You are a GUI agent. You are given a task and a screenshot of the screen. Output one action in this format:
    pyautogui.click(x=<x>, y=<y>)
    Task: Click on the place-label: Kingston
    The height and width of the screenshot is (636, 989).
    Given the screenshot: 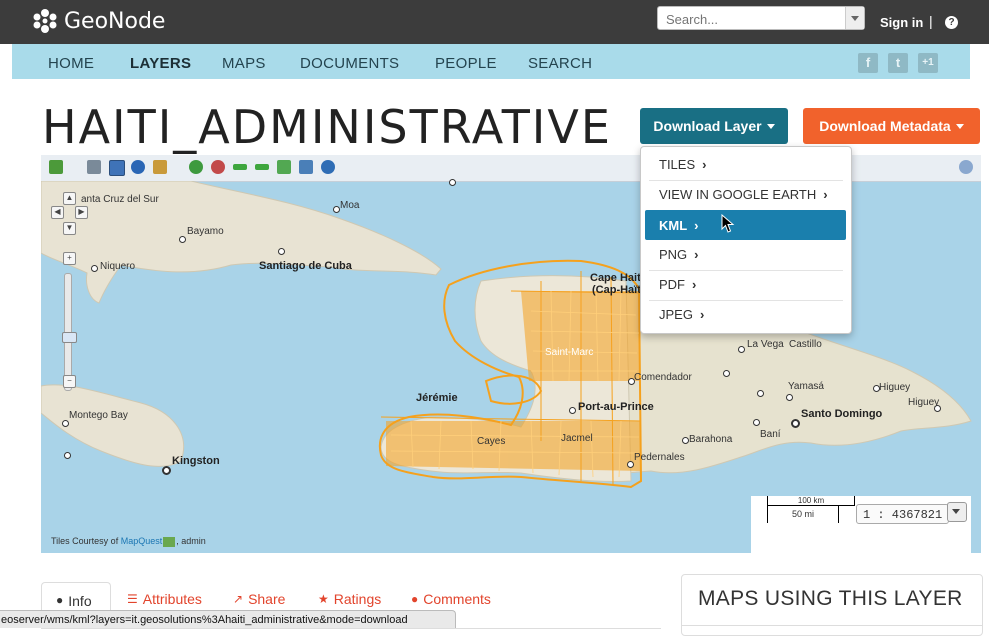 What is the action you would take?
    pyautogui.click(x=196, y=461)
    